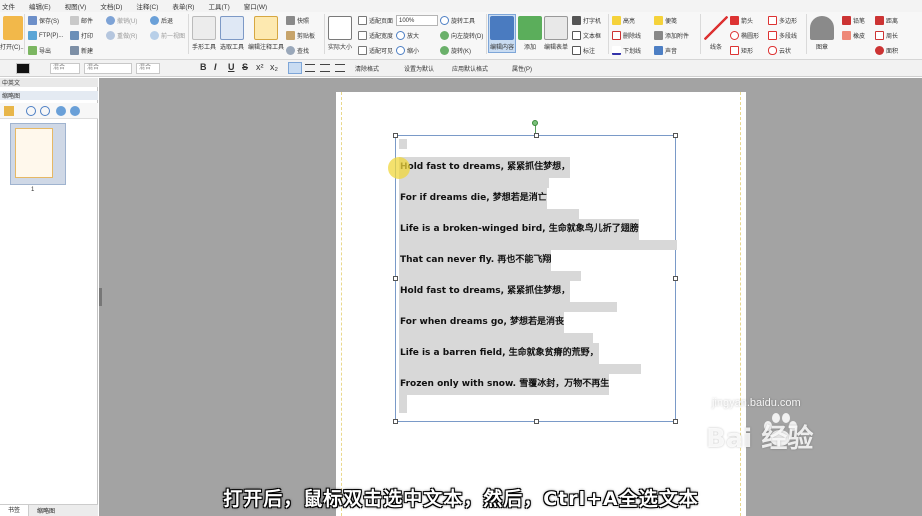 The image size is (922, 516). Describe the element at coordinates (395, 278) in the screenshot. I see `resize-handle-w` at that location.